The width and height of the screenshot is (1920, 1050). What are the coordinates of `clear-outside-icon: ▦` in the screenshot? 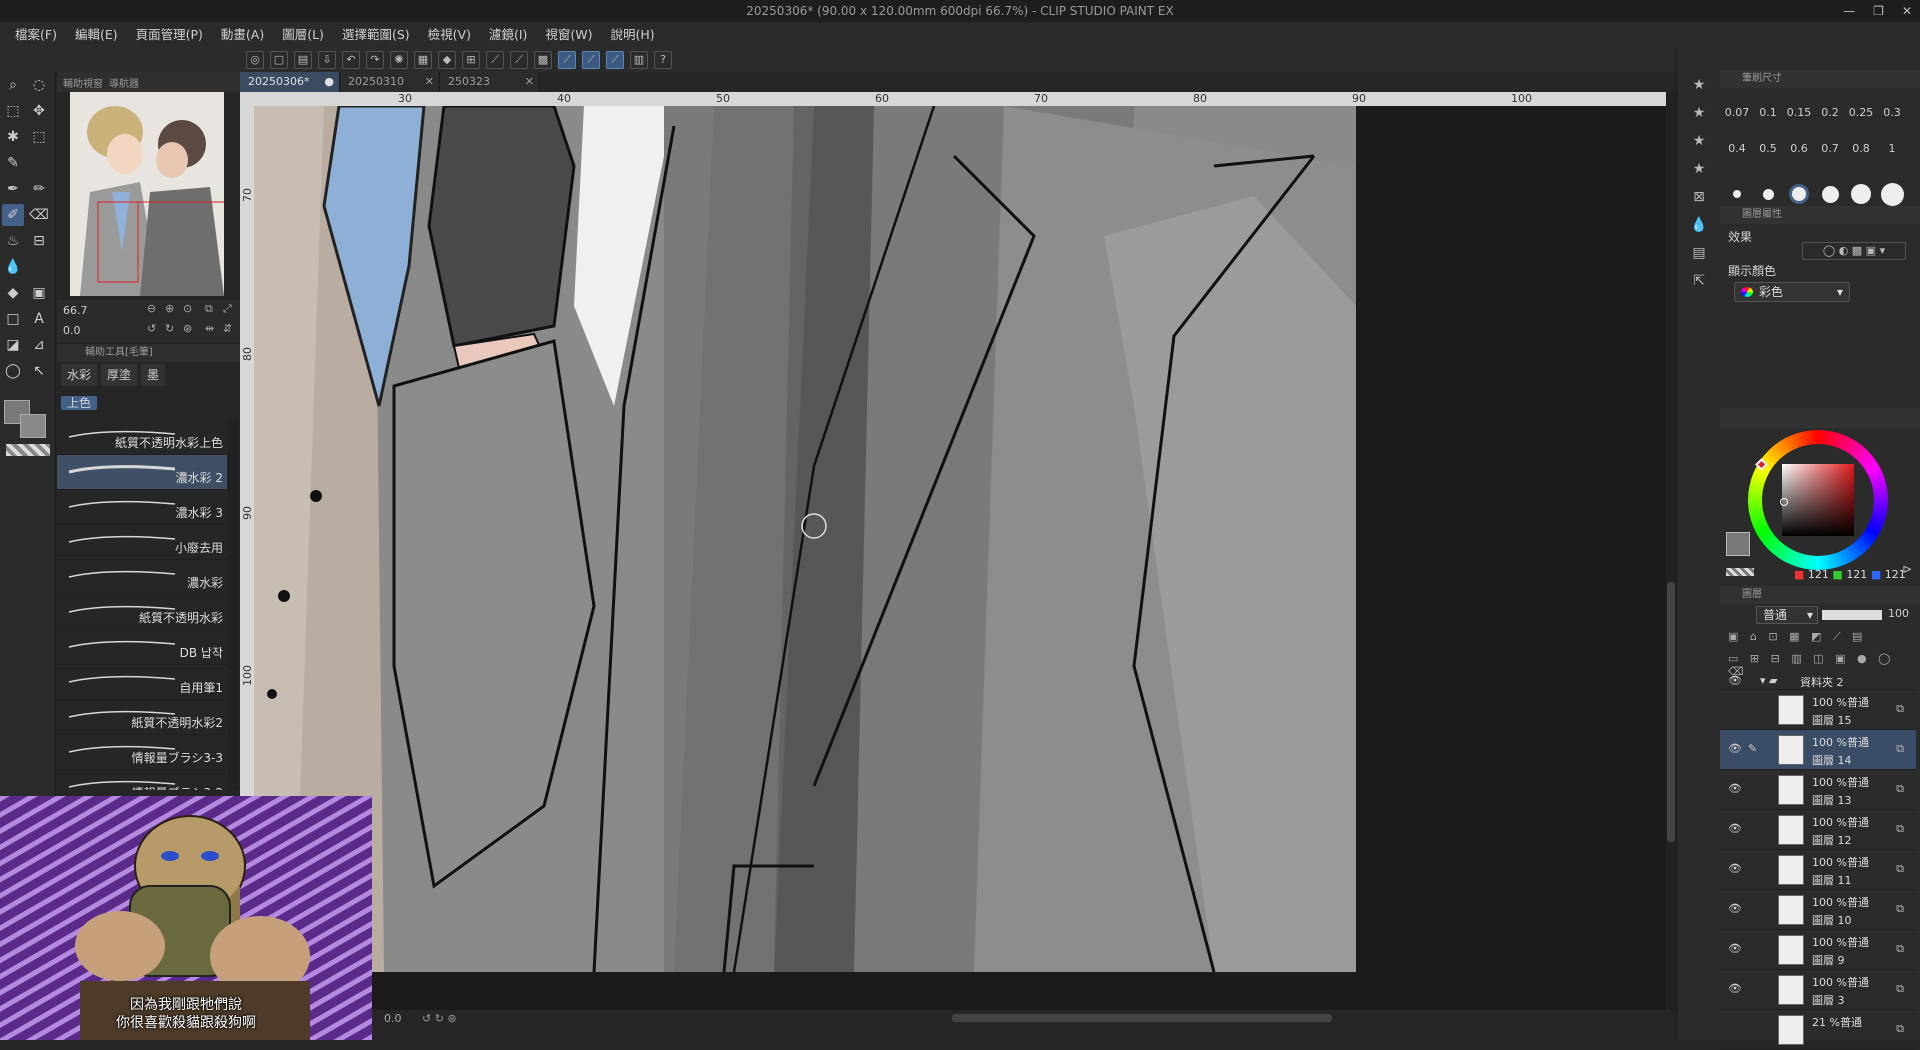 It's located at (423, 60).